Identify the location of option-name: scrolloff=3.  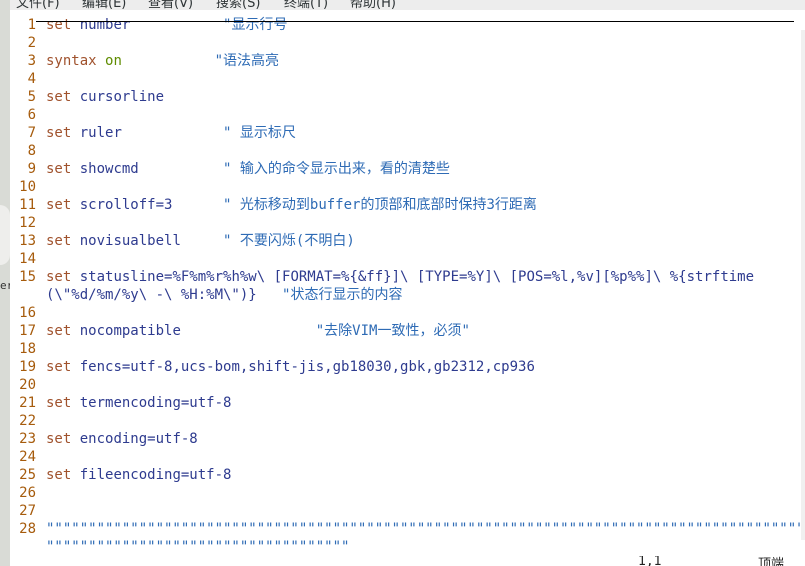
(126, 205).